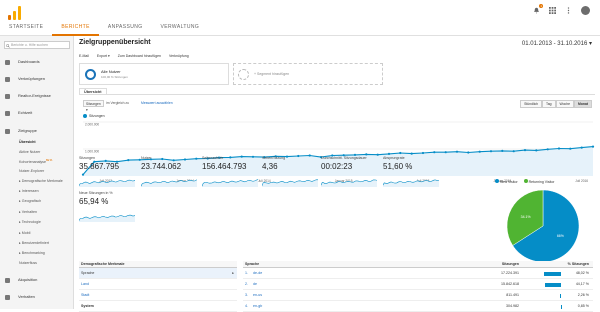 This screenshot has height=312, width=600. Describe the element at coordinates (46, 181) in the screenshot. I see `sidebar-sub-demographics: ▸ Demografische Merkmale` at that location.